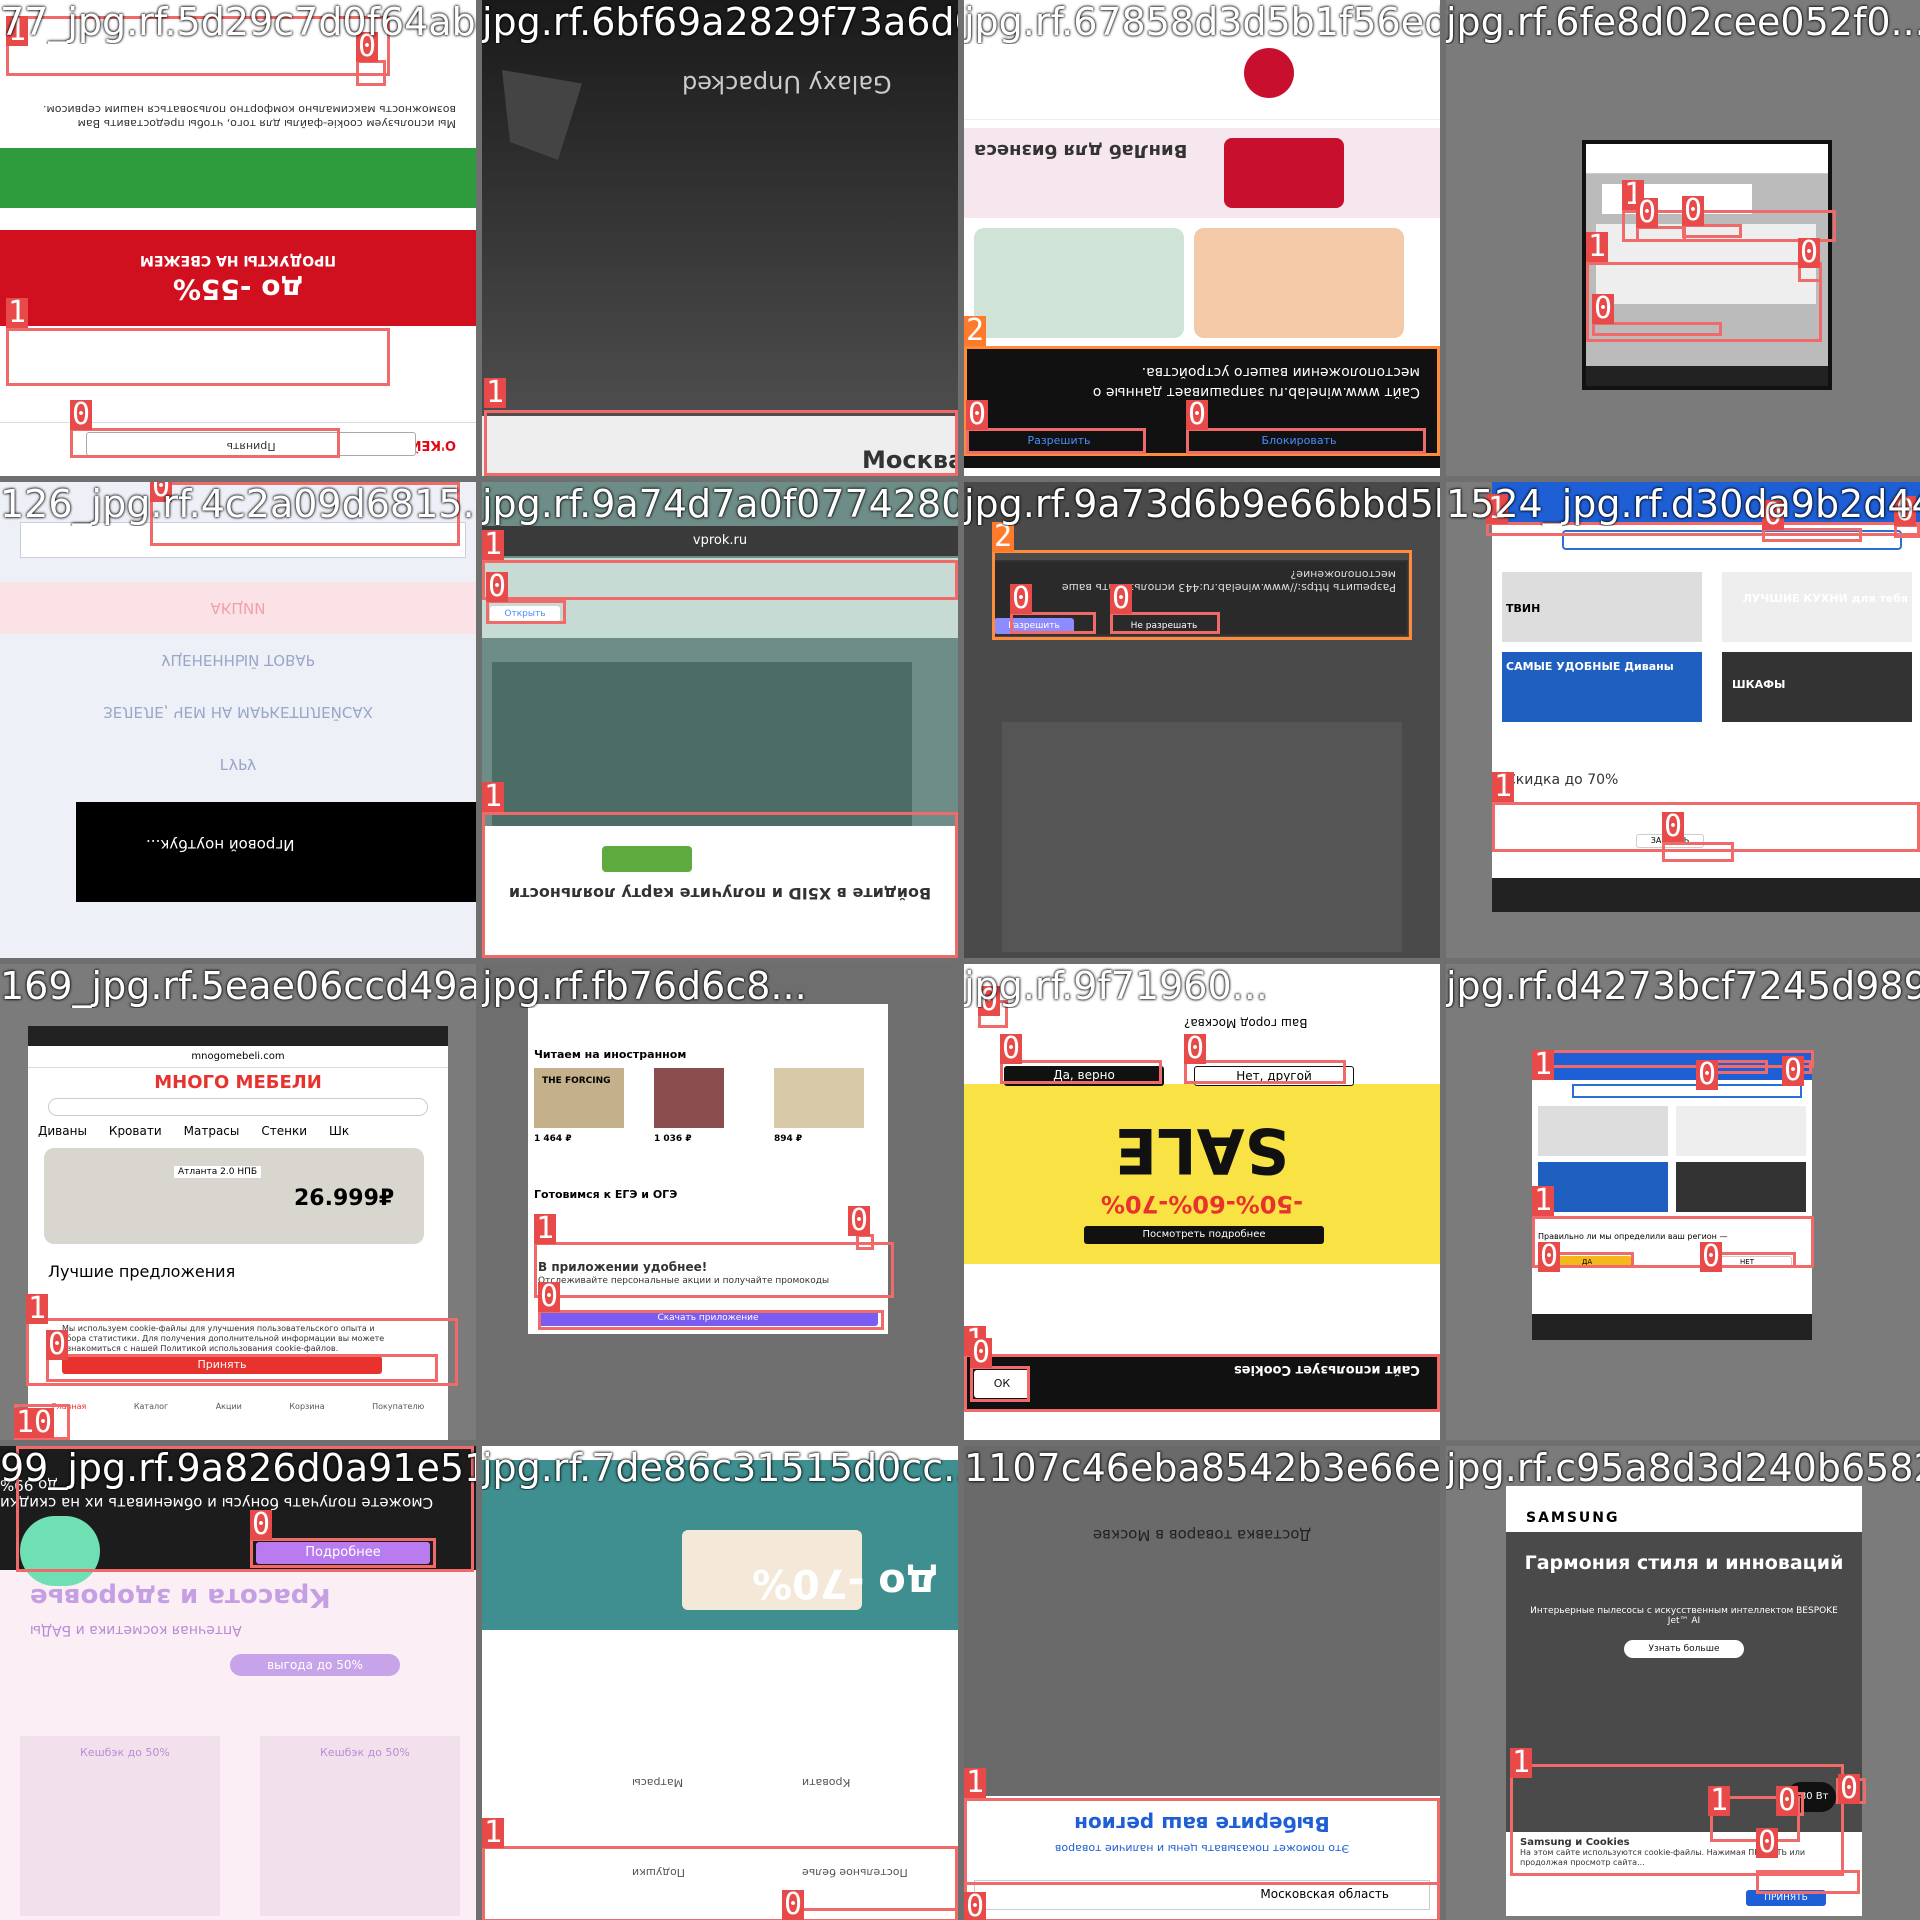  What do you see at coordinates (1202, 1314) in the screenshot?
I see `brands-row` at bounding box center [1202, 1314].